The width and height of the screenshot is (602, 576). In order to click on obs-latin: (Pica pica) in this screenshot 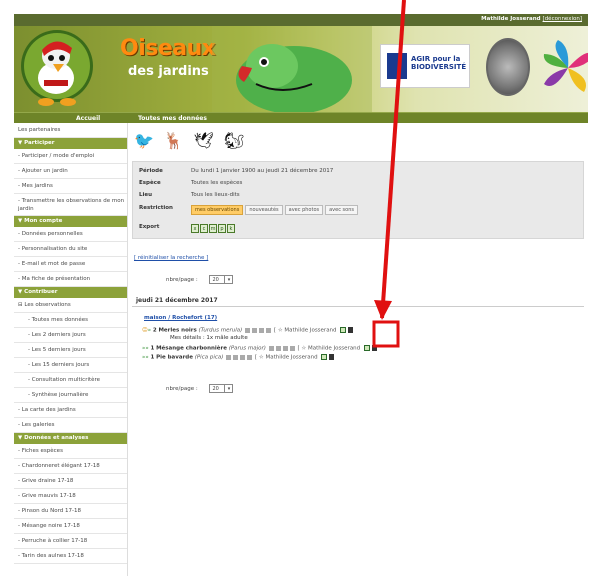, I will do `click(209, 357)`.